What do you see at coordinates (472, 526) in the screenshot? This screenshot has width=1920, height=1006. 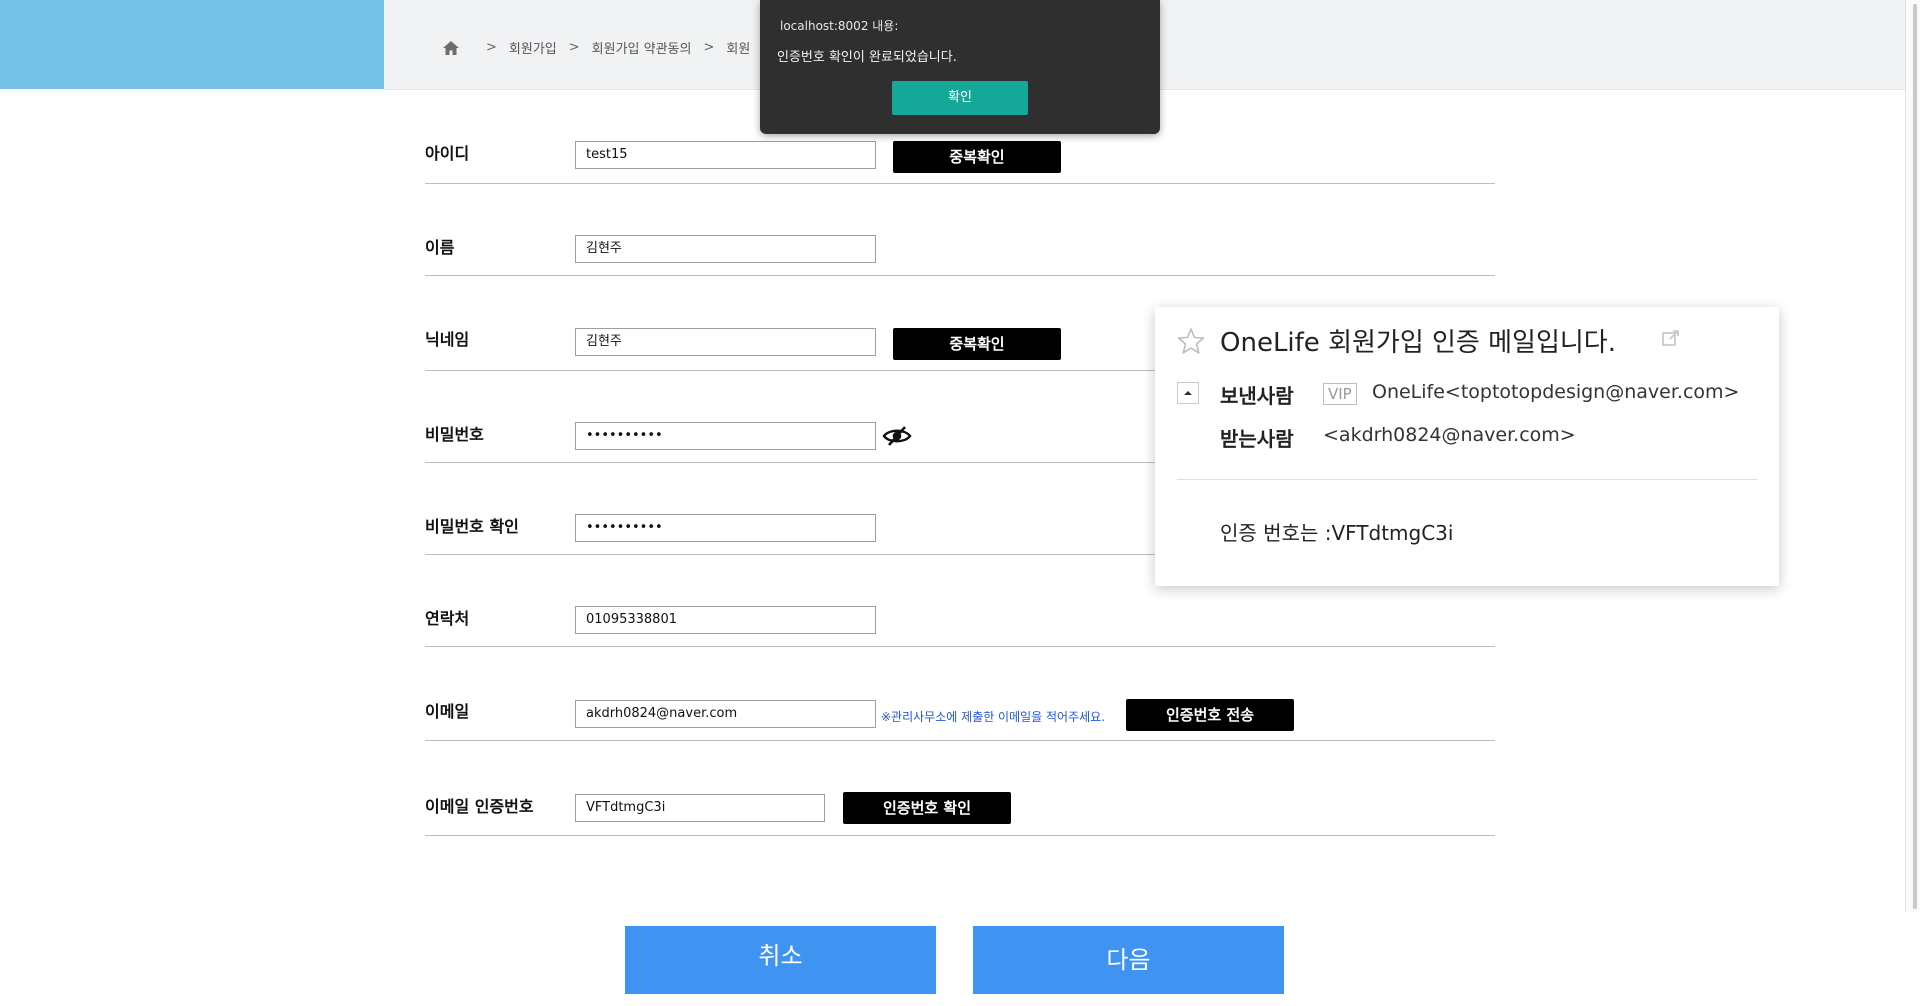 I see `password-confirm-label: 비밀번호 확인` at bounding box center [472, 526].